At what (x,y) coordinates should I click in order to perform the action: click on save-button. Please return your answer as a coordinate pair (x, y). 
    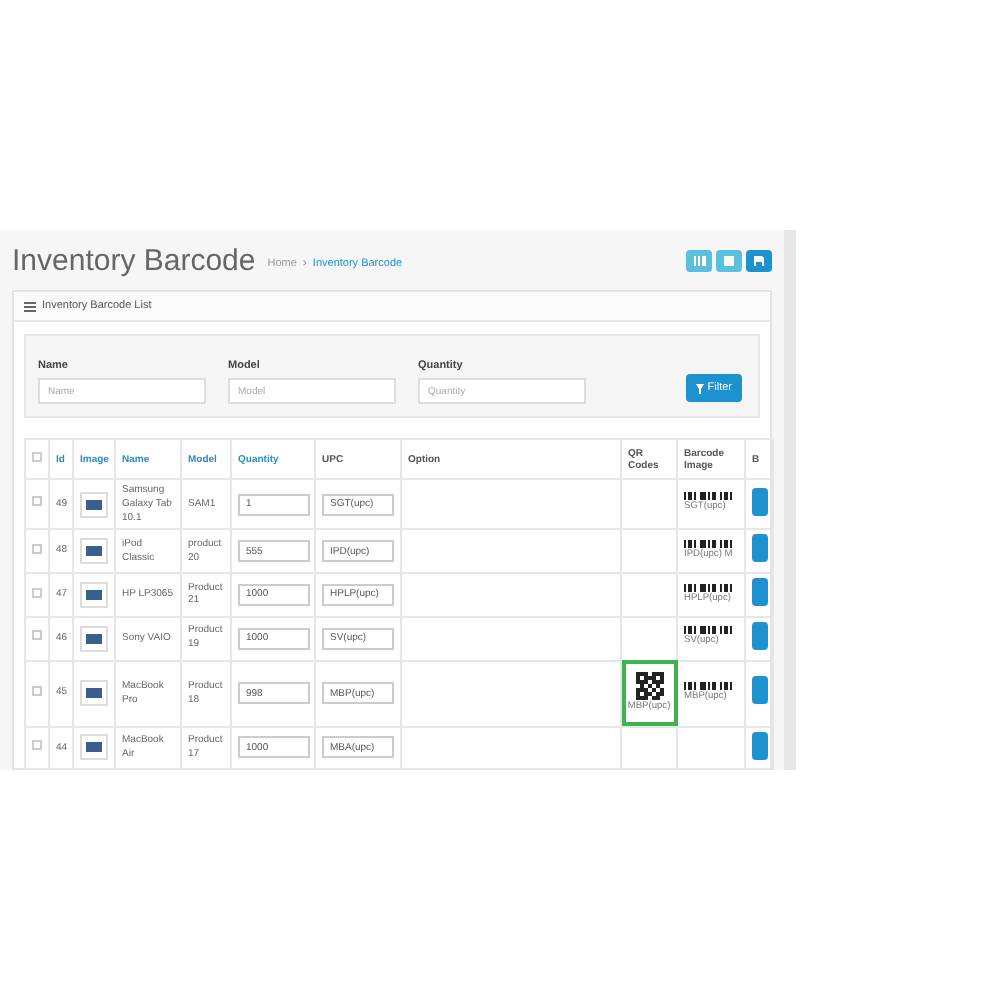
    Looking at the image, I should click on (759, 260).